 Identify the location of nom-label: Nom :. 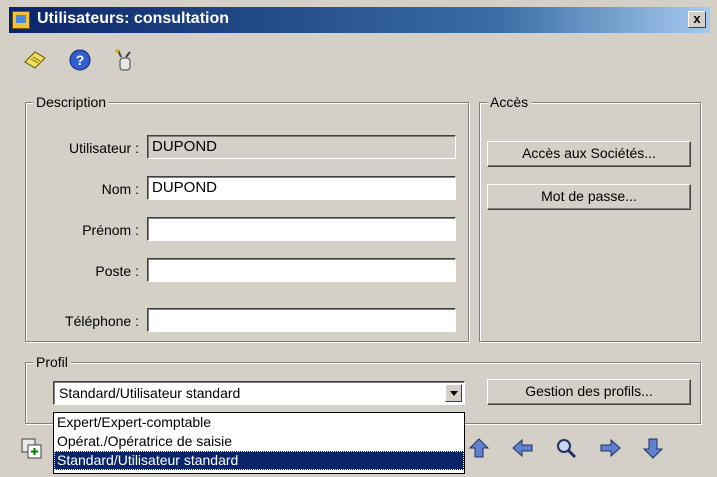
(120, 189).